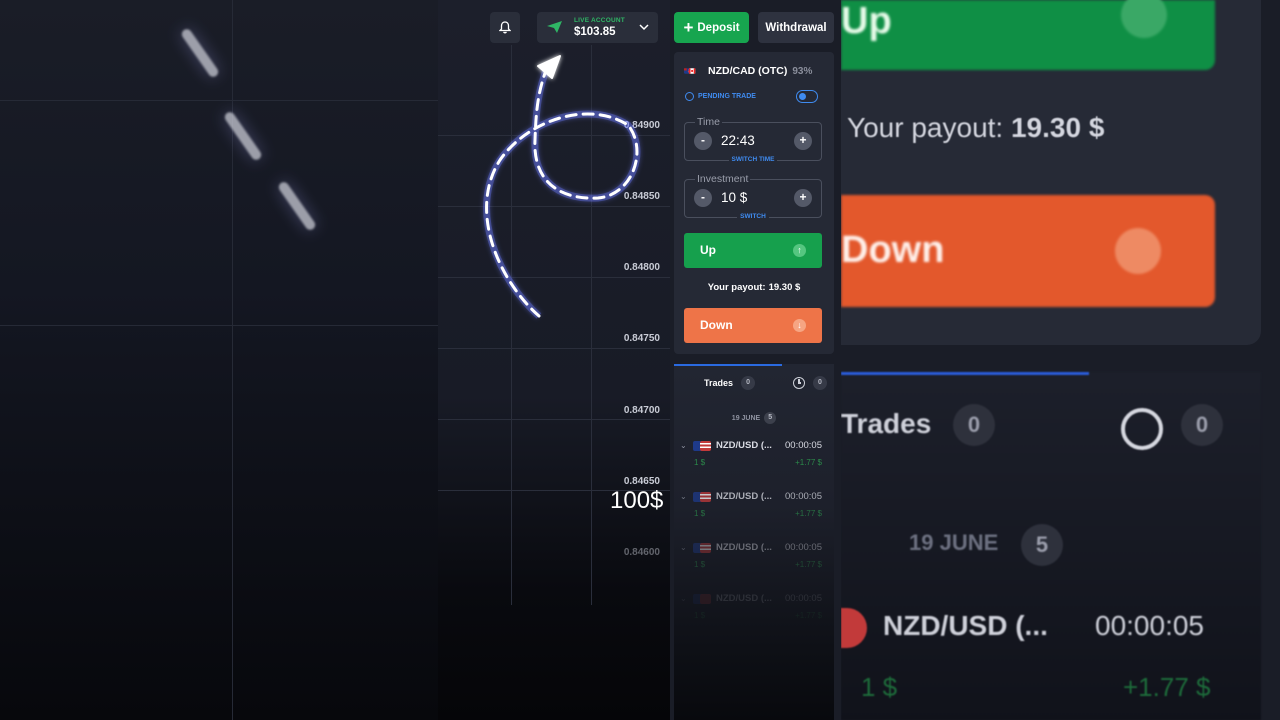 The width and height of the screenshot is (1280, 720). I want to click on pending-trade-toggle, so click(807, 96).